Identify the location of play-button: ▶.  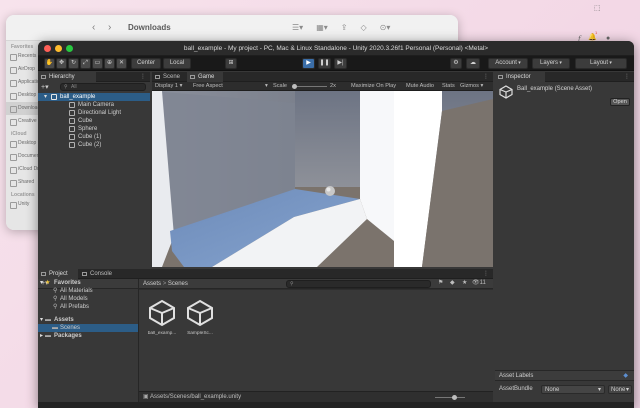
(308, 63).